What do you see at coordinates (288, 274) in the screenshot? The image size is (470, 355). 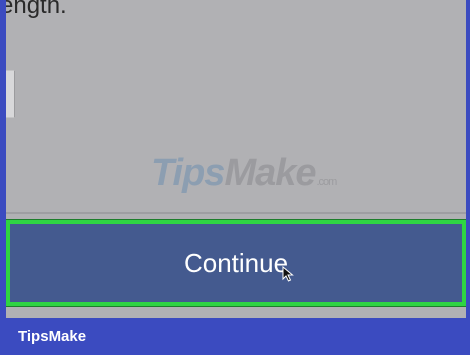 I see `cursor-arrow-icon` at bounding box center [288, 274].